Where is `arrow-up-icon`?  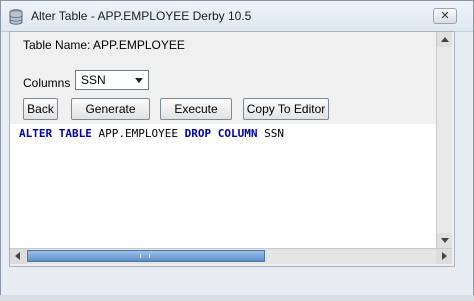 arrow-up-icon is located at coordinates (445, 39).